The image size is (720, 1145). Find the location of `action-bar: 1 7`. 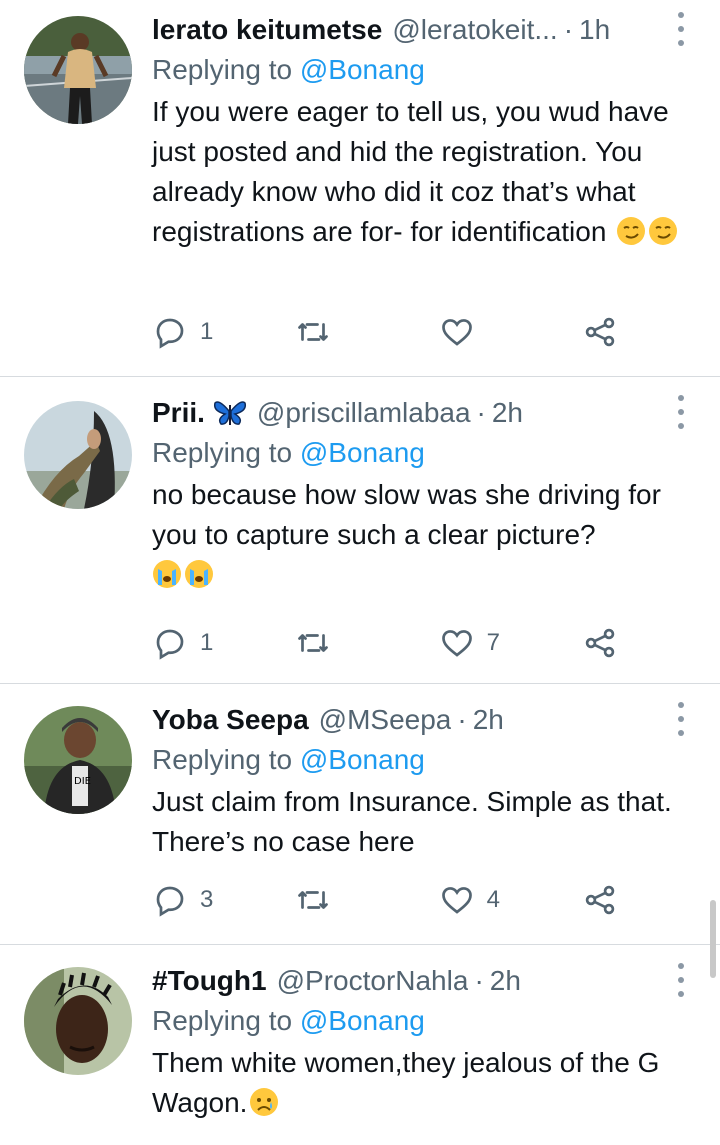

action-bar: 1 7 is located at coordinates (387, 643).